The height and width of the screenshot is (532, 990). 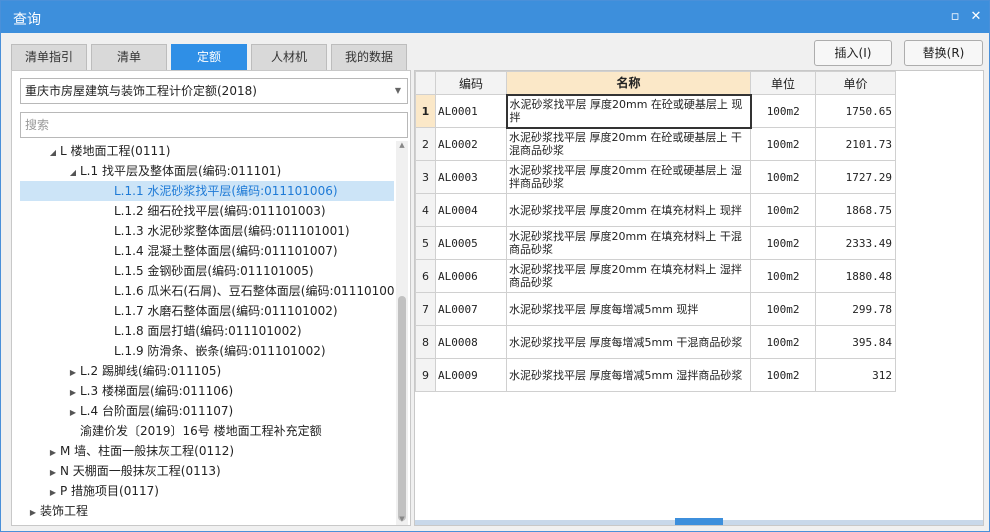 What do you see at coordinates (655, 309) in the screenshot?
I see `table-row: 7 AL0007 水泥砂浆找平层 厚度每增减5mm 现拌 100m2 299.78` at bounding box center [655, 309].